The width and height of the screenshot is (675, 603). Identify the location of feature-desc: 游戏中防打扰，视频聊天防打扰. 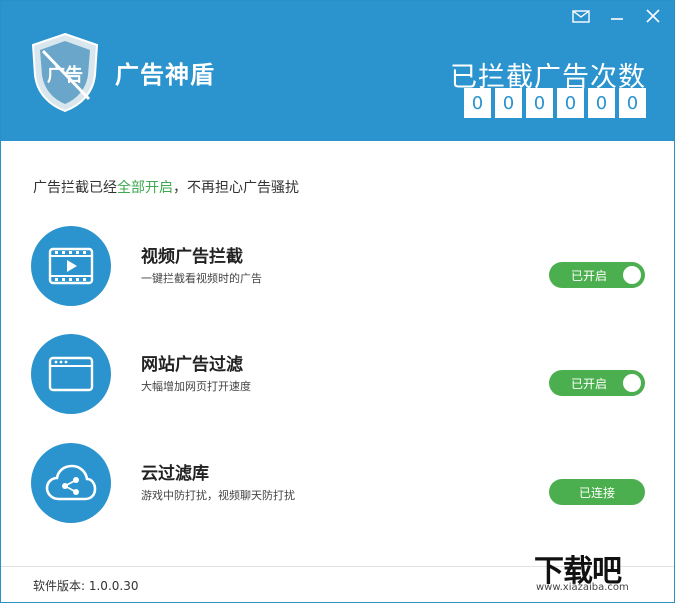
(218, 495).